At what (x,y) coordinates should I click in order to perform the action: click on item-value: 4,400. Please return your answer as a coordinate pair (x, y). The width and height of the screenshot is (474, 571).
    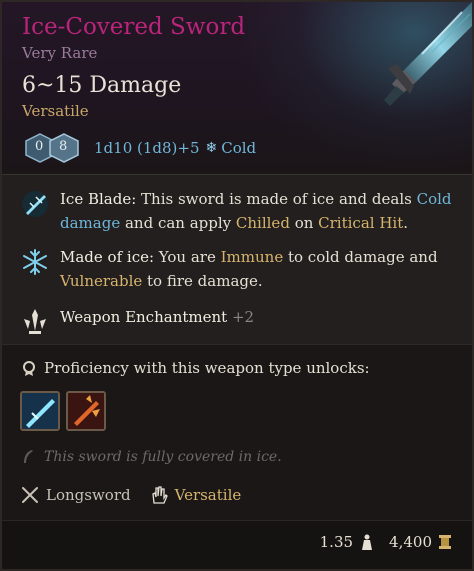
    Looking at the image, I should click on (410, 542).